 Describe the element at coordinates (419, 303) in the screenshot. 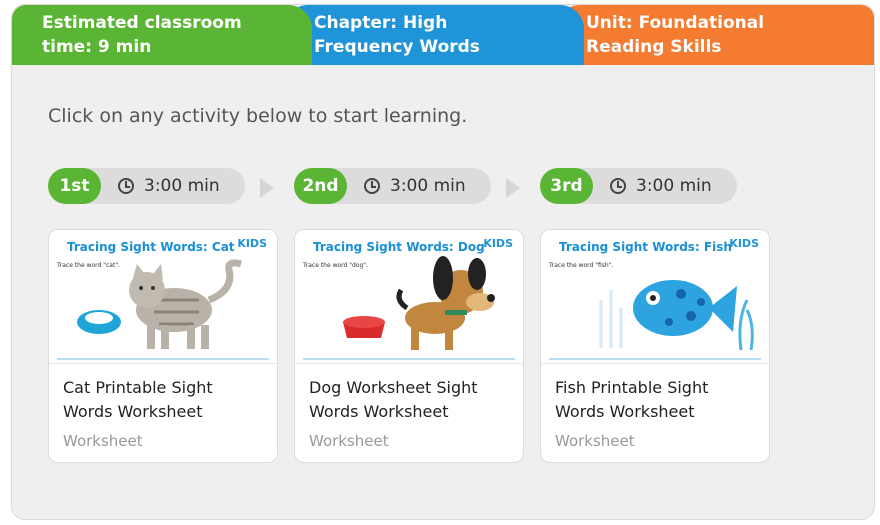

I see `dog-illustration` at that location.